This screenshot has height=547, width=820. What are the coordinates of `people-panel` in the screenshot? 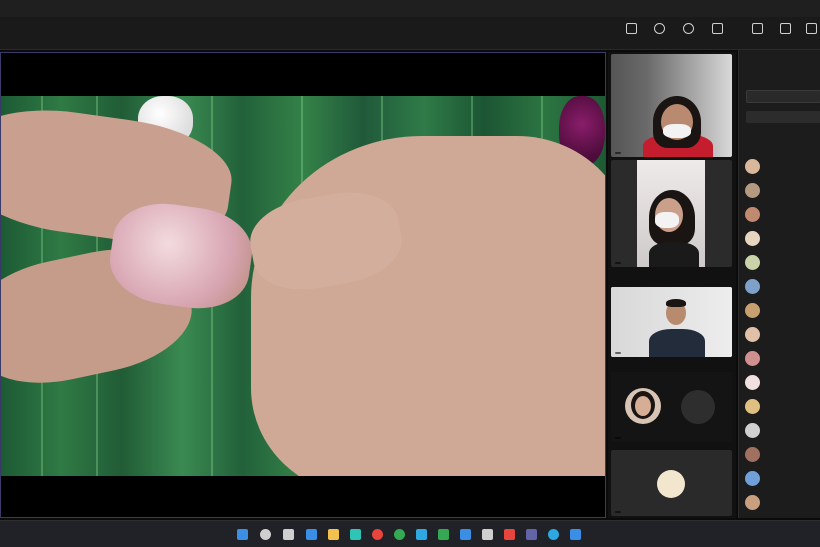 It's located at (779, 284).